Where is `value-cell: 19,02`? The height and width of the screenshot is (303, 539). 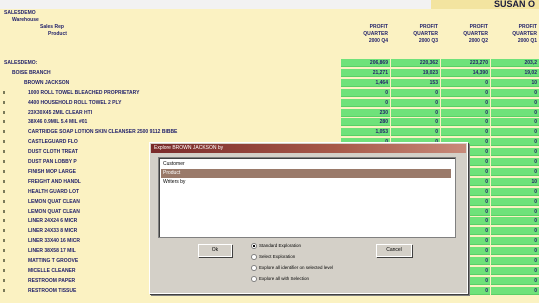
value-cell: 19,02 is located at coordinates (515, 72).